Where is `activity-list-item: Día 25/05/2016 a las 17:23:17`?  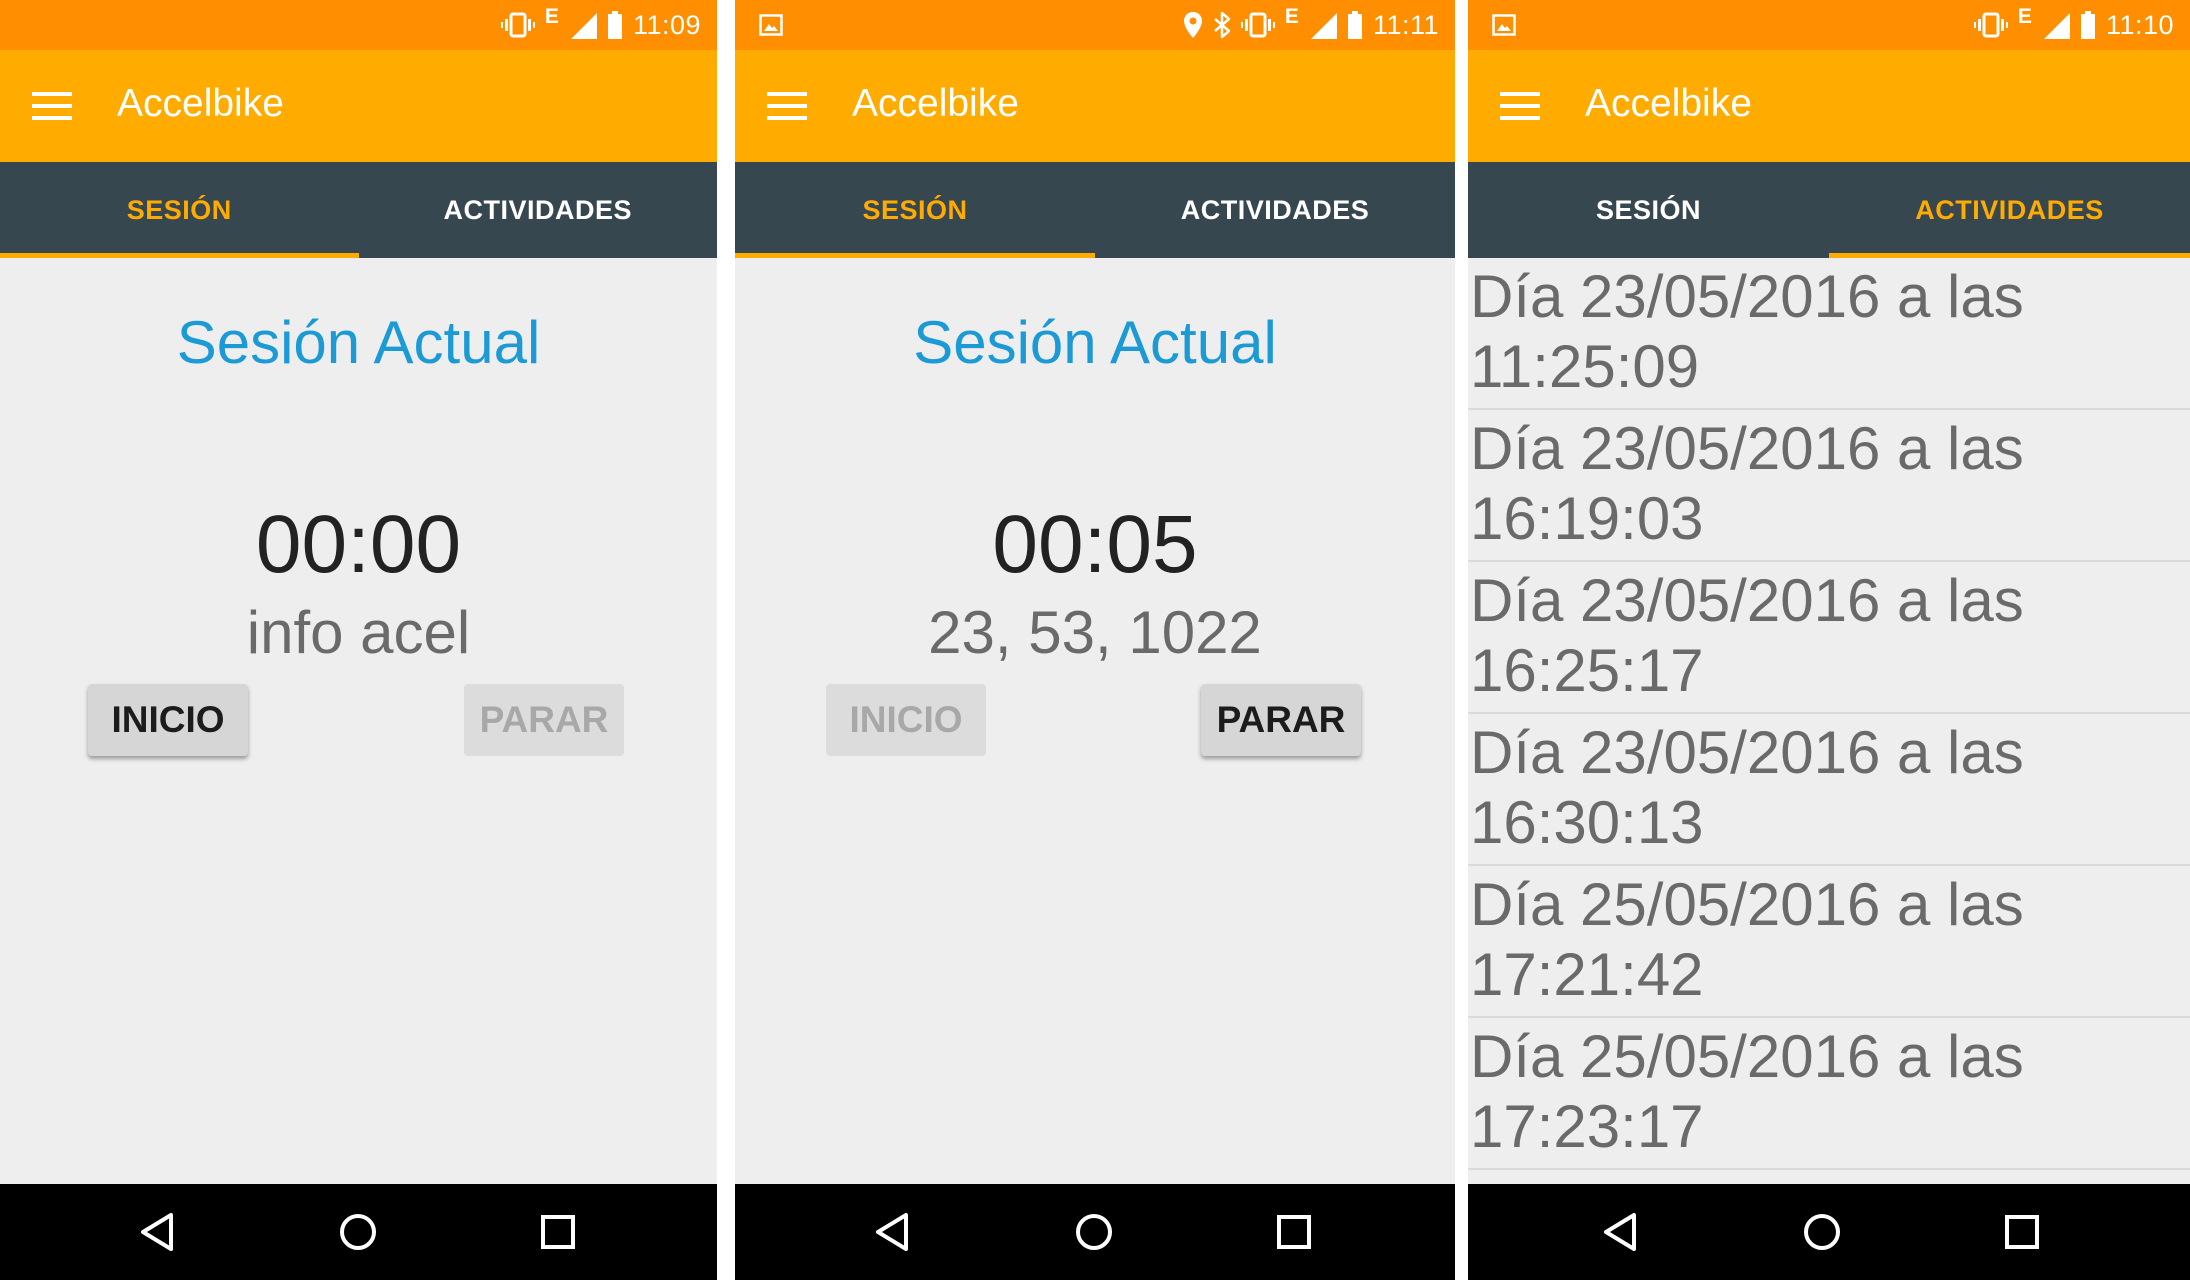 activity-list-item: Día 25/05/2016 a las 17:23:17 is located at coordinates (1829, 1094).